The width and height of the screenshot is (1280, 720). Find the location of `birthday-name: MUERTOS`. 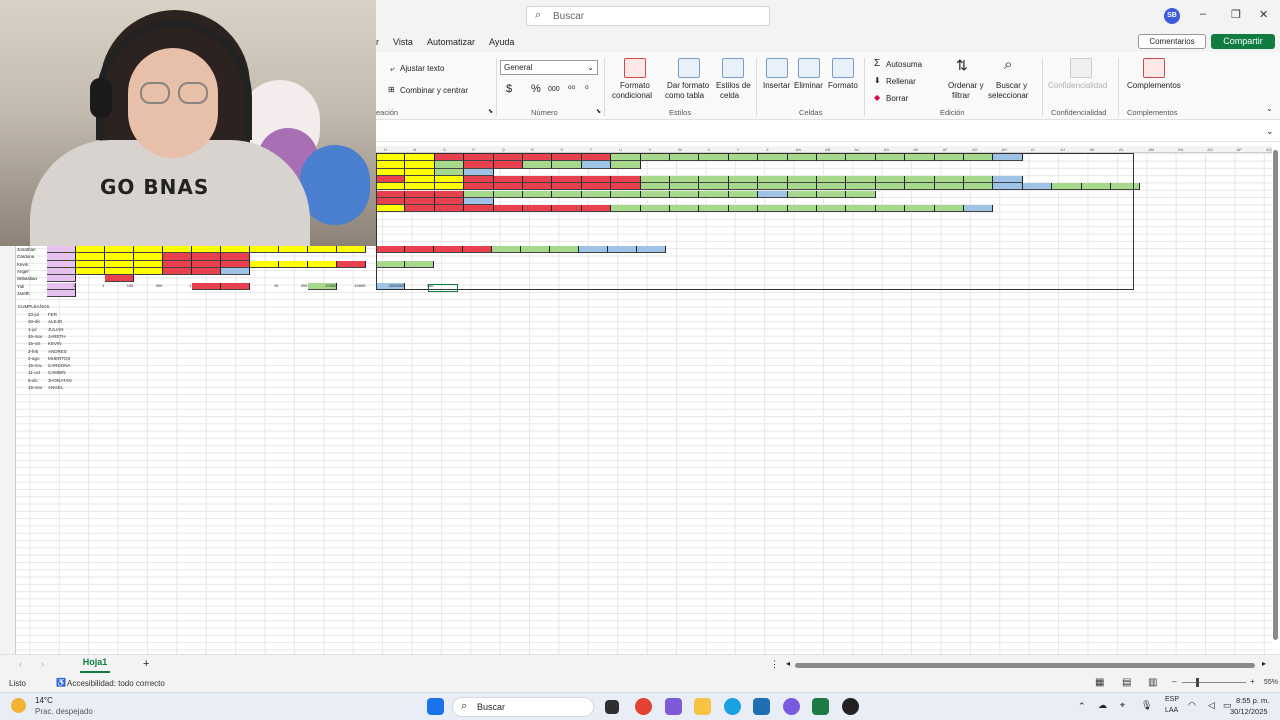

birthday-name: MUERTOS is located at coordinates (59, 358).